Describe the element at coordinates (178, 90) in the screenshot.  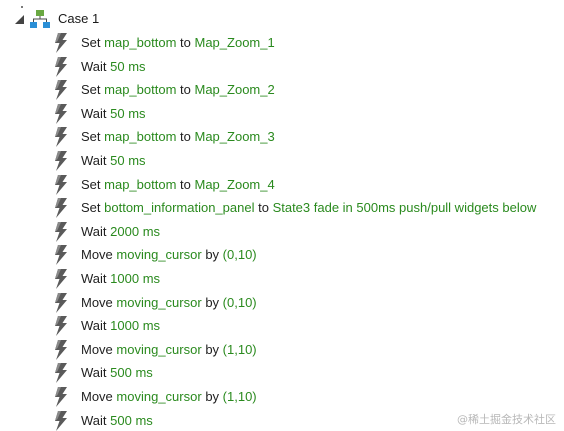
I see `action-text: Set map_bottom to Map_Zoom_2` at that location.